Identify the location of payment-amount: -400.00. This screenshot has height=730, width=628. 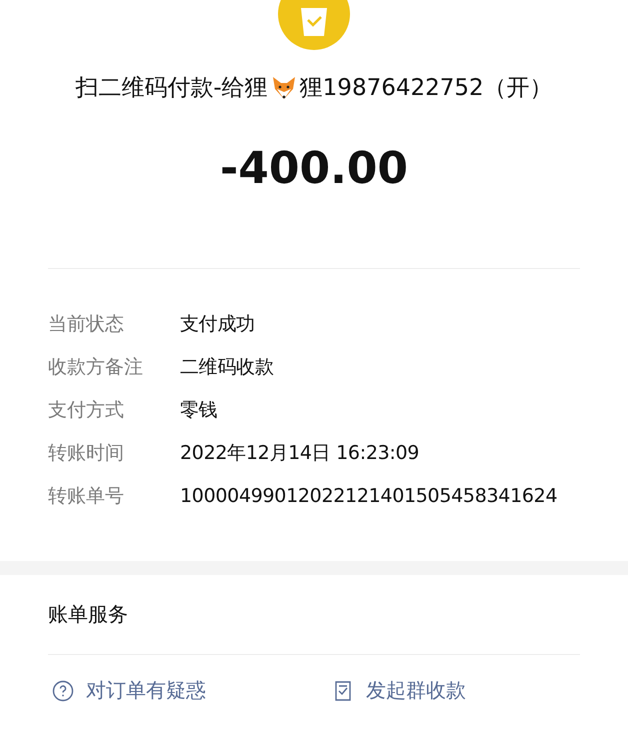
(314, 168).